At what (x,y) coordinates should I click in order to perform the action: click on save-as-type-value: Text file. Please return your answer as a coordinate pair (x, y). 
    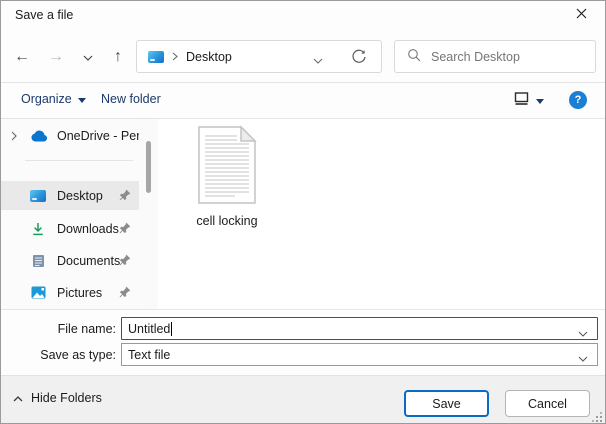
    Looking at the image, I should click on (149, 354).